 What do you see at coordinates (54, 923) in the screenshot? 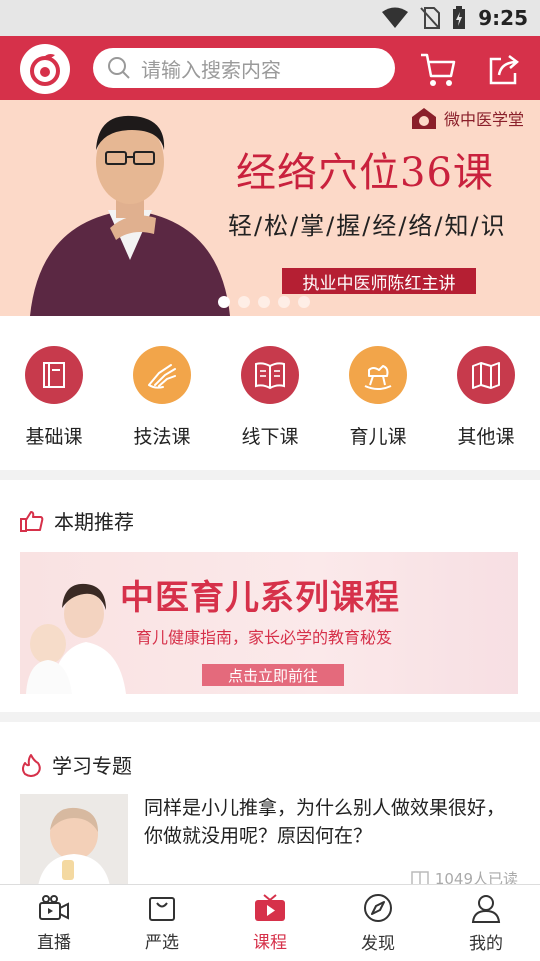
I see `tab-live: 直播` at bounding box center [54, 923].